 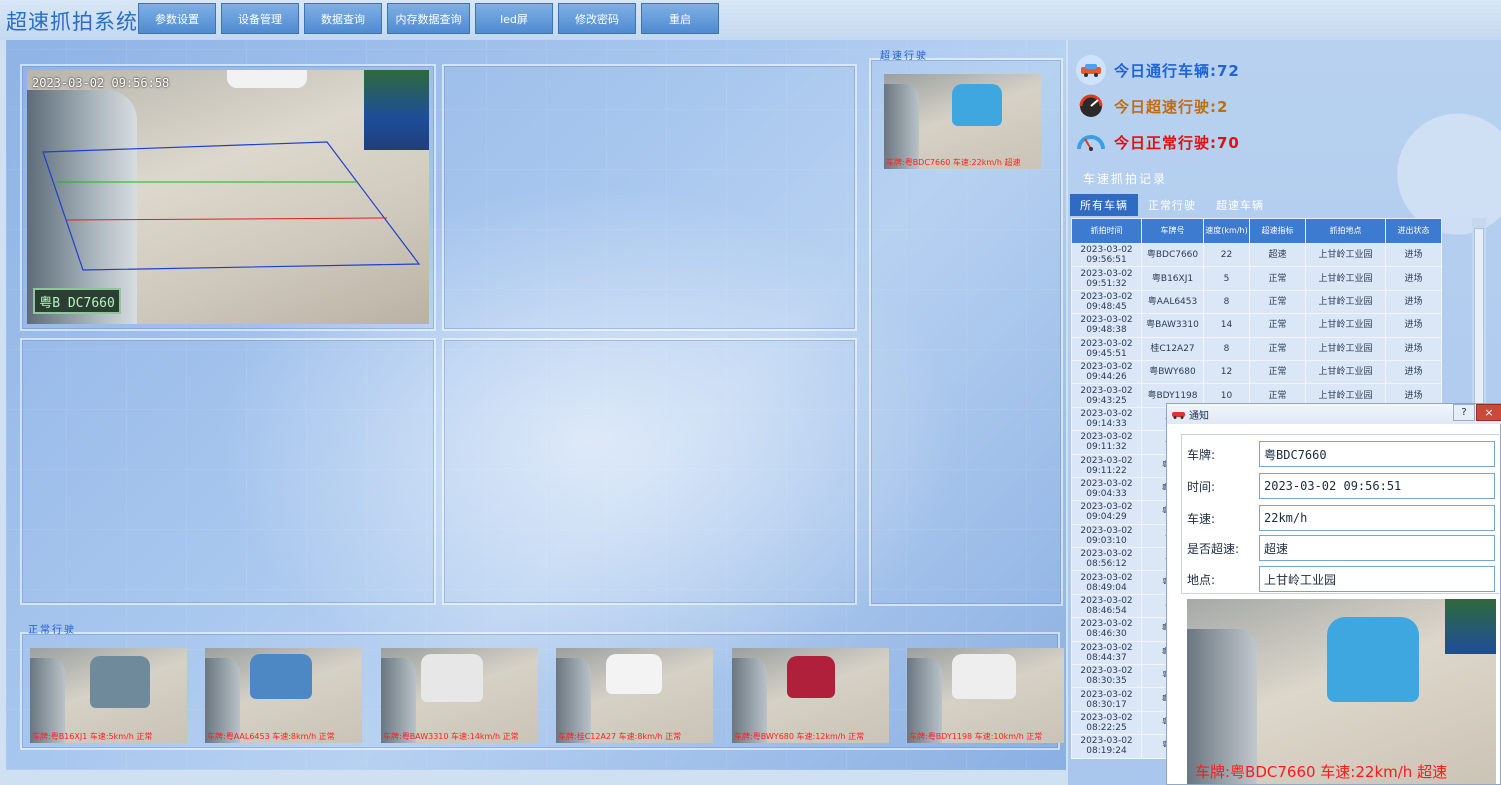 I want to click on menu-button-memory-query: 内存数据查询, so click(x=428, y=18).